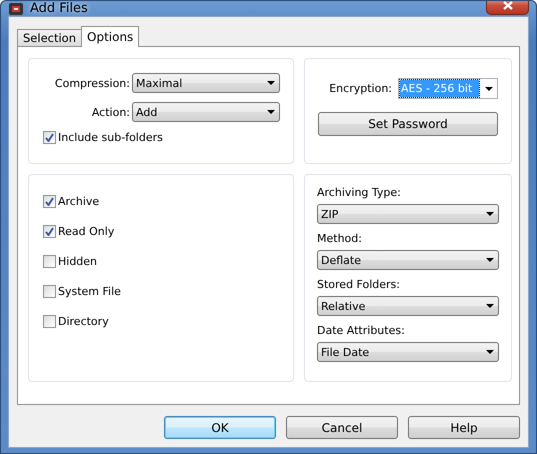 This screenshot has height=454, width=537. Describe the element at coordinates (359, 284) in the screenshot. I see `field-label: Stored Folders:` at that location.